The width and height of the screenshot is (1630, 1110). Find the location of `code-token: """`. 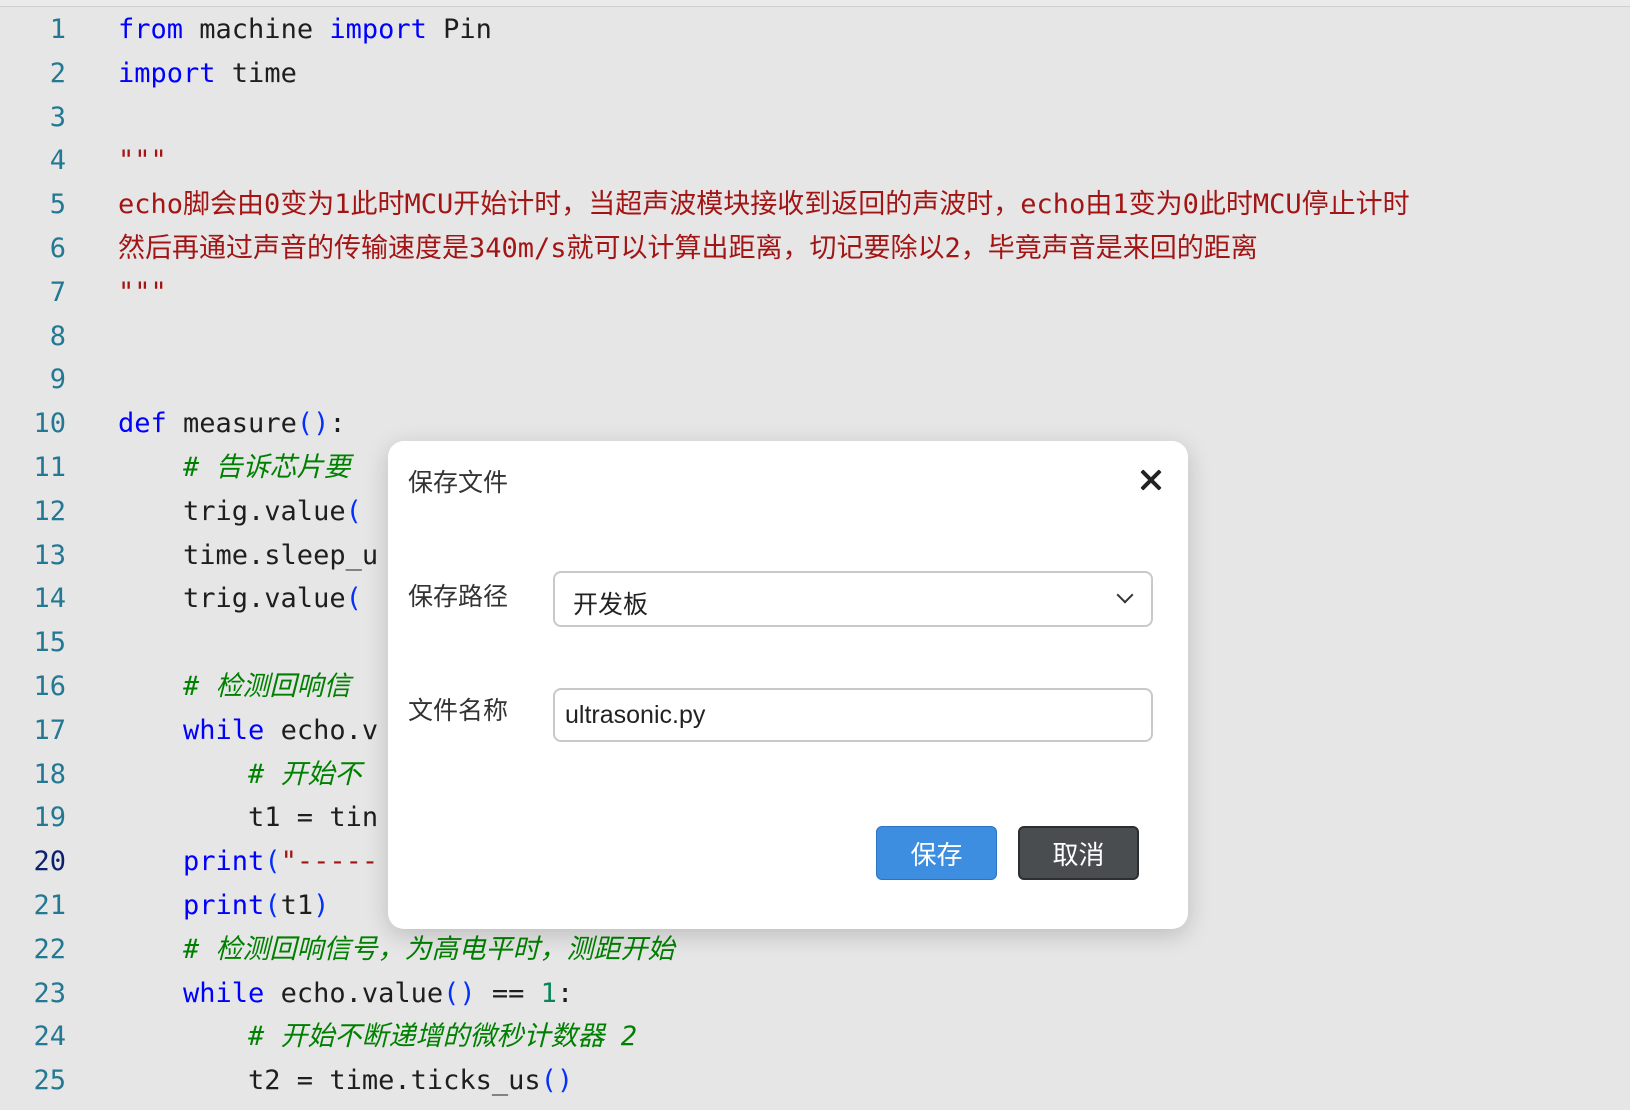

code-token: """ is located at coordinates (142, 292).